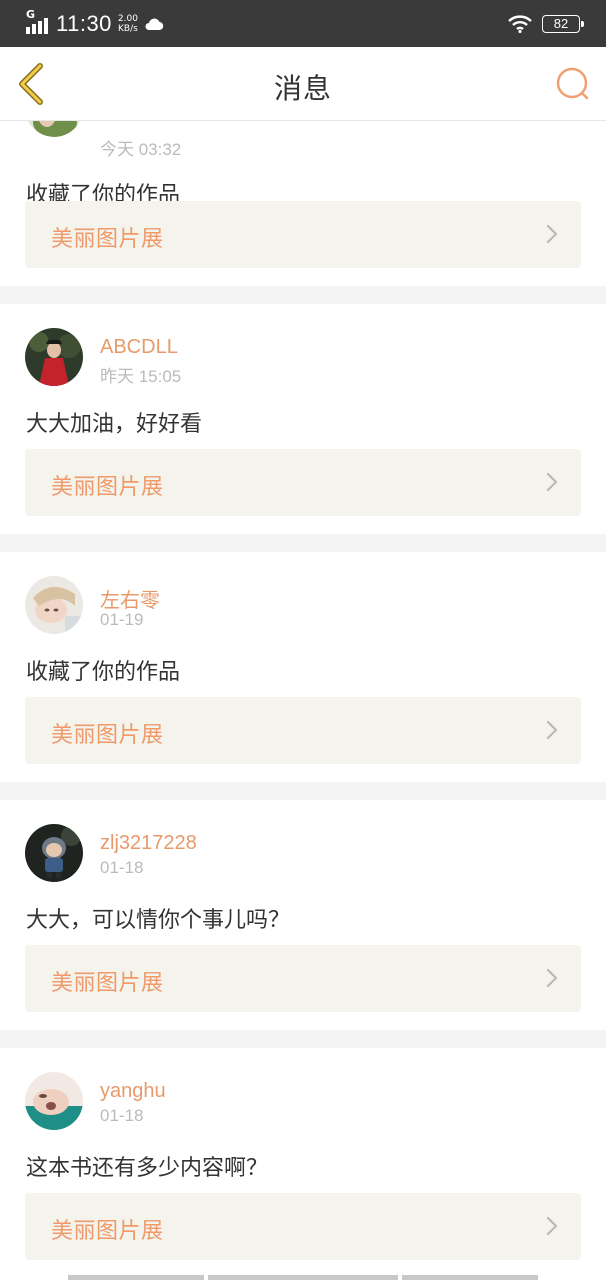  What do you see at coordinates (127, 19) in the screenshot?
I see `speed-value: 2.00` at bounding box center [127, 19].